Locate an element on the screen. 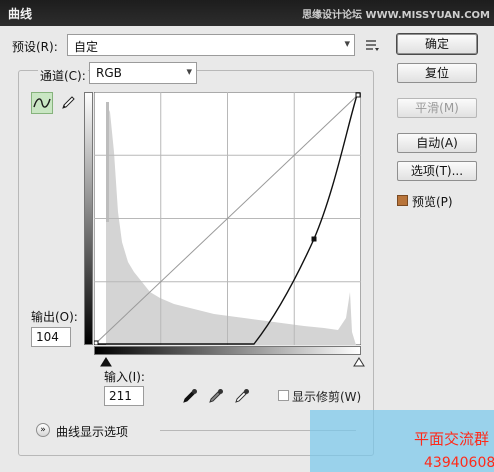  curve-point-tool-icon is located at coordinates (42, 103).